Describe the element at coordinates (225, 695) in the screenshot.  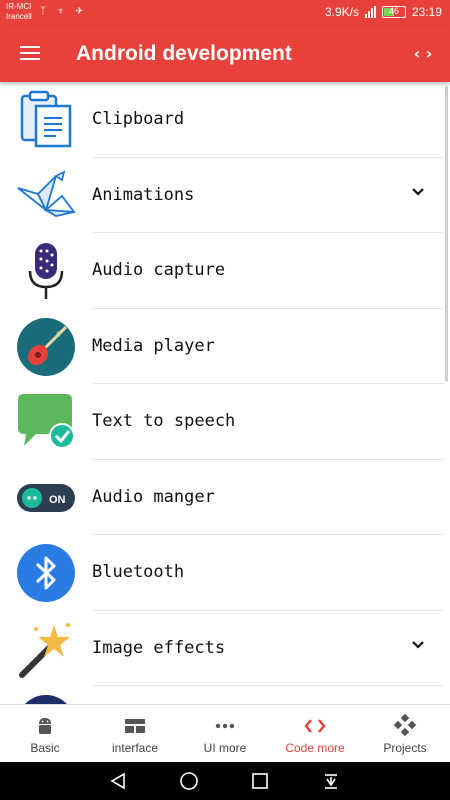
I see `list-item-partial` at that location.